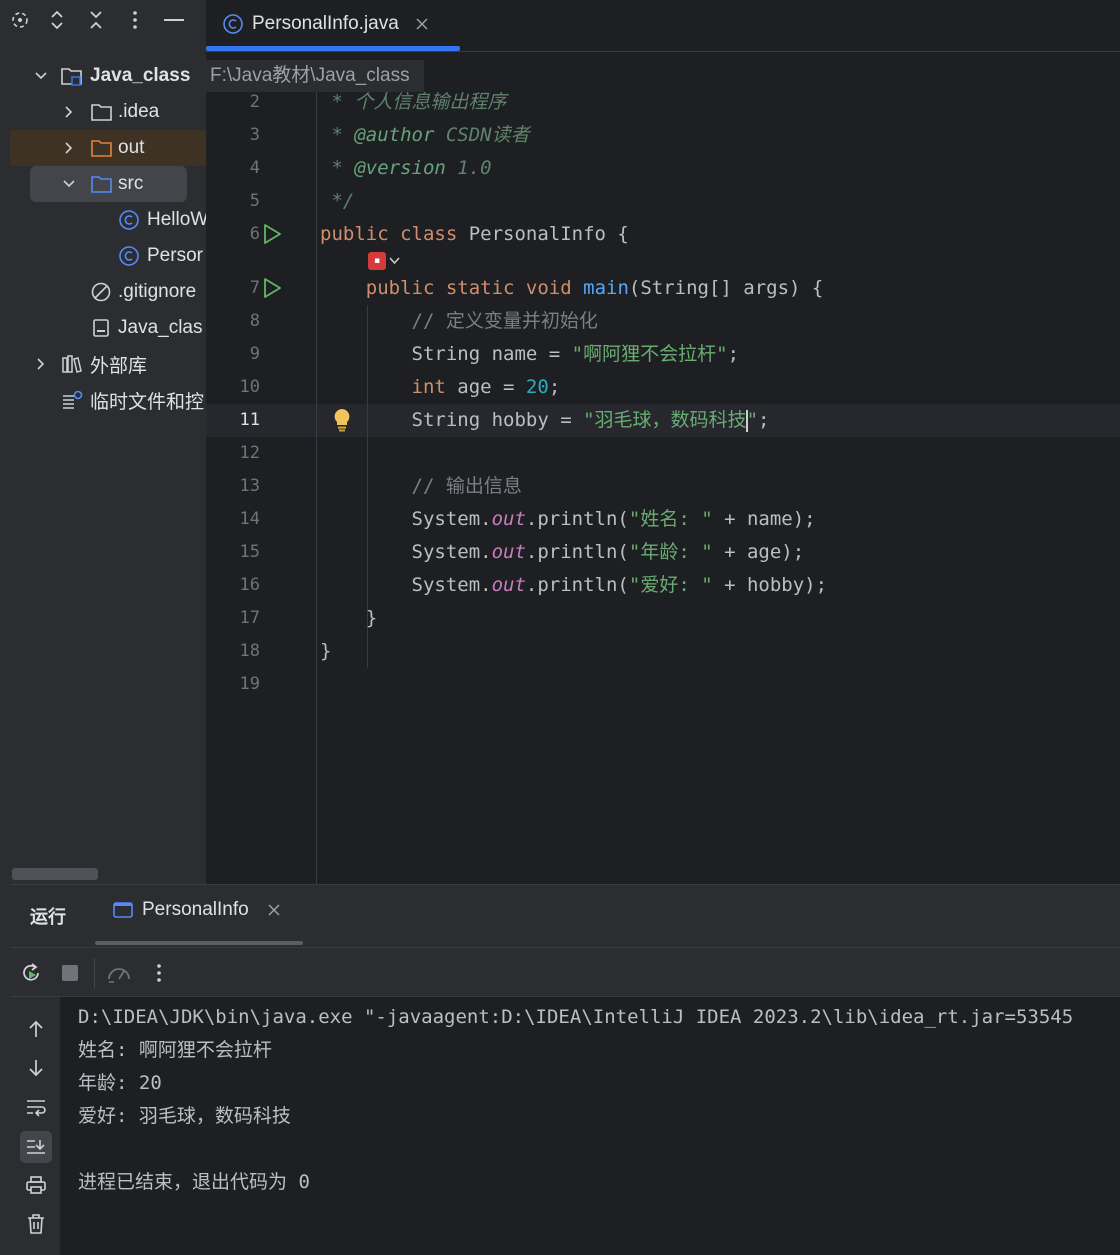  I want to click on line-number: 16, so click(249, 585).